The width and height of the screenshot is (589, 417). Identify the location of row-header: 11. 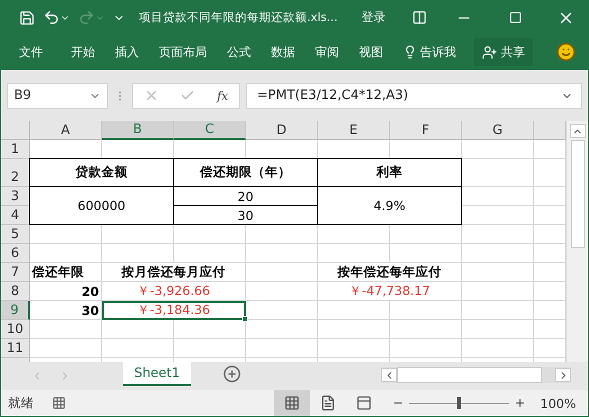
(15, 348).